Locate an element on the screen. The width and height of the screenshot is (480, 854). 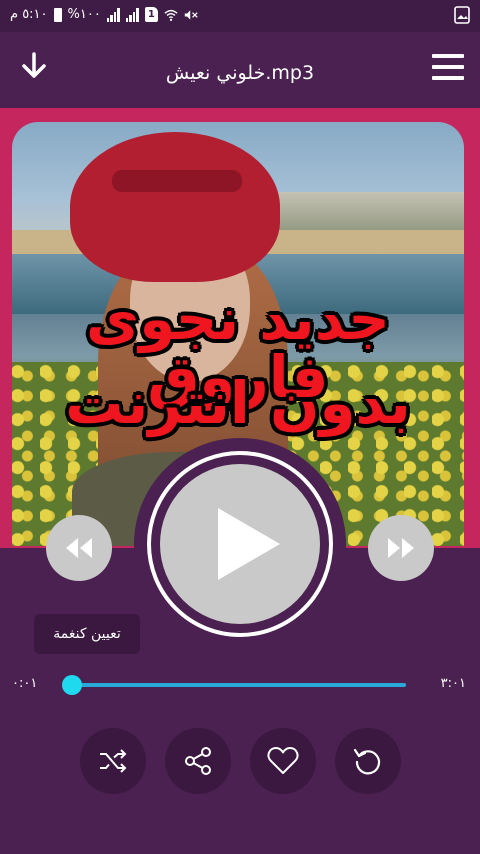
shuffle-button is located at coordinates (113, 761).